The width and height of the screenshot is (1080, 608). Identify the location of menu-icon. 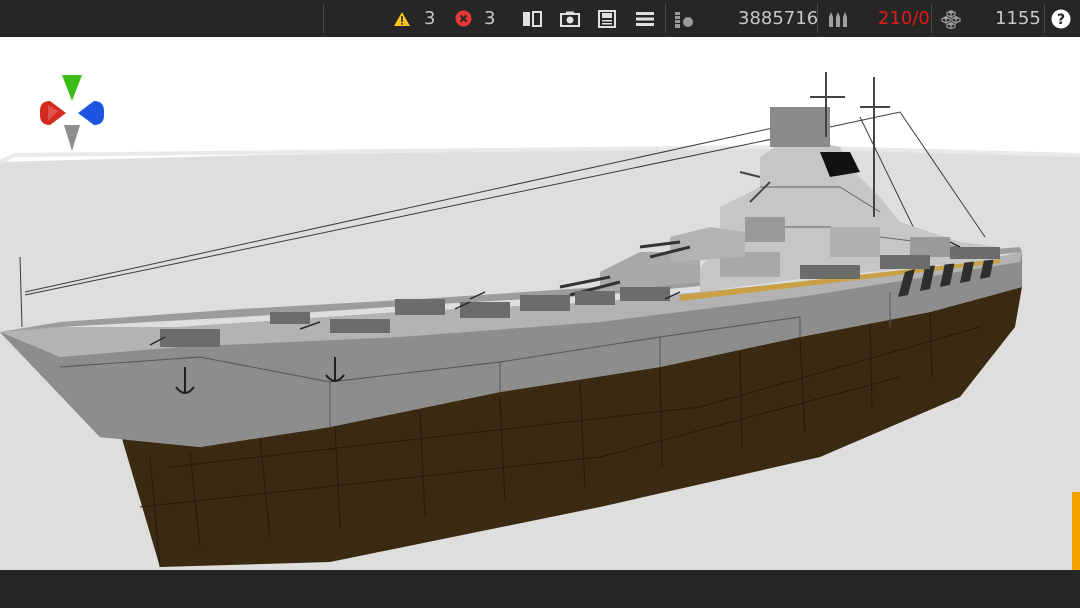
(645, 18).